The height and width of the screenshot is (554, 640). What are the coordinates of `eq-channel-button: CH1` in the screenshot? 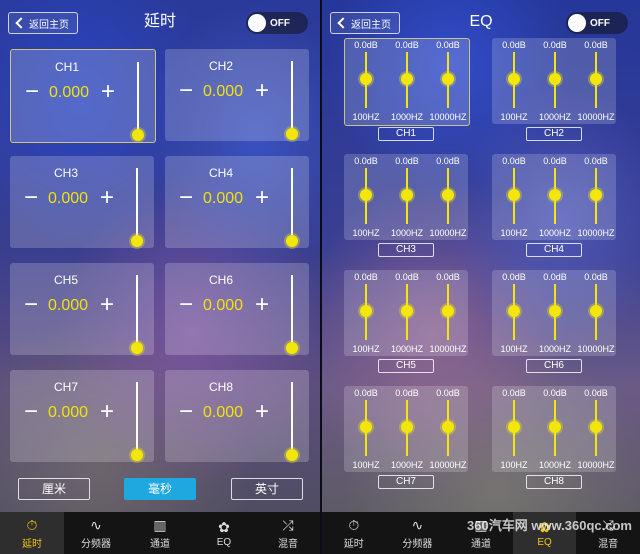 It's located at (406, 134).